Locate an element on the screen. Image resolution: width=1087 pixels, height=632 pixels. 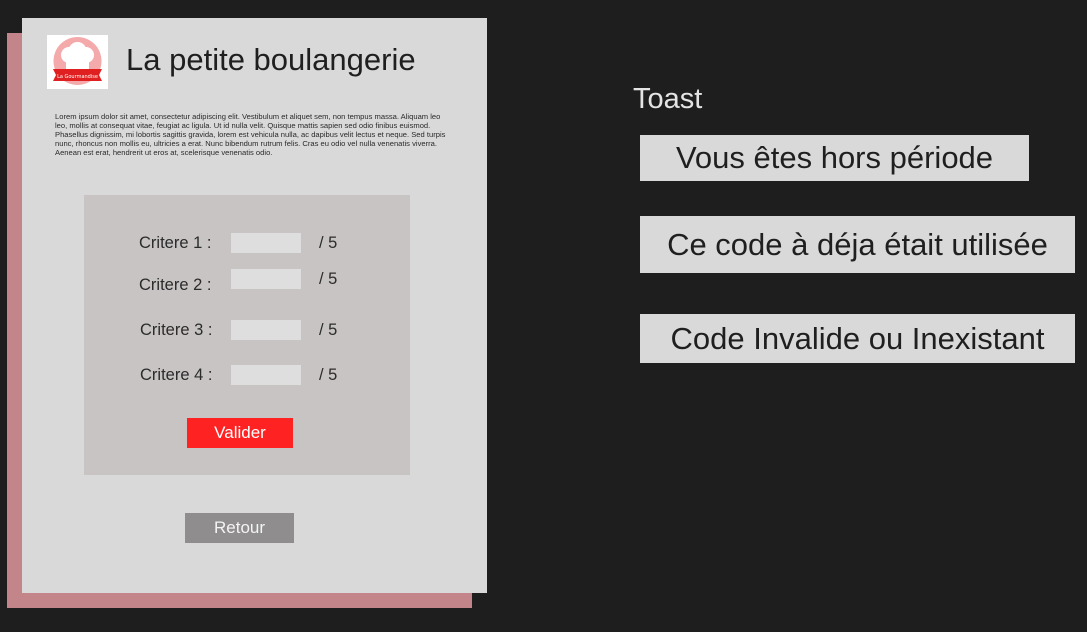
criteria-row: Critere 4 : / 5 is located at coordinates (247, 375).